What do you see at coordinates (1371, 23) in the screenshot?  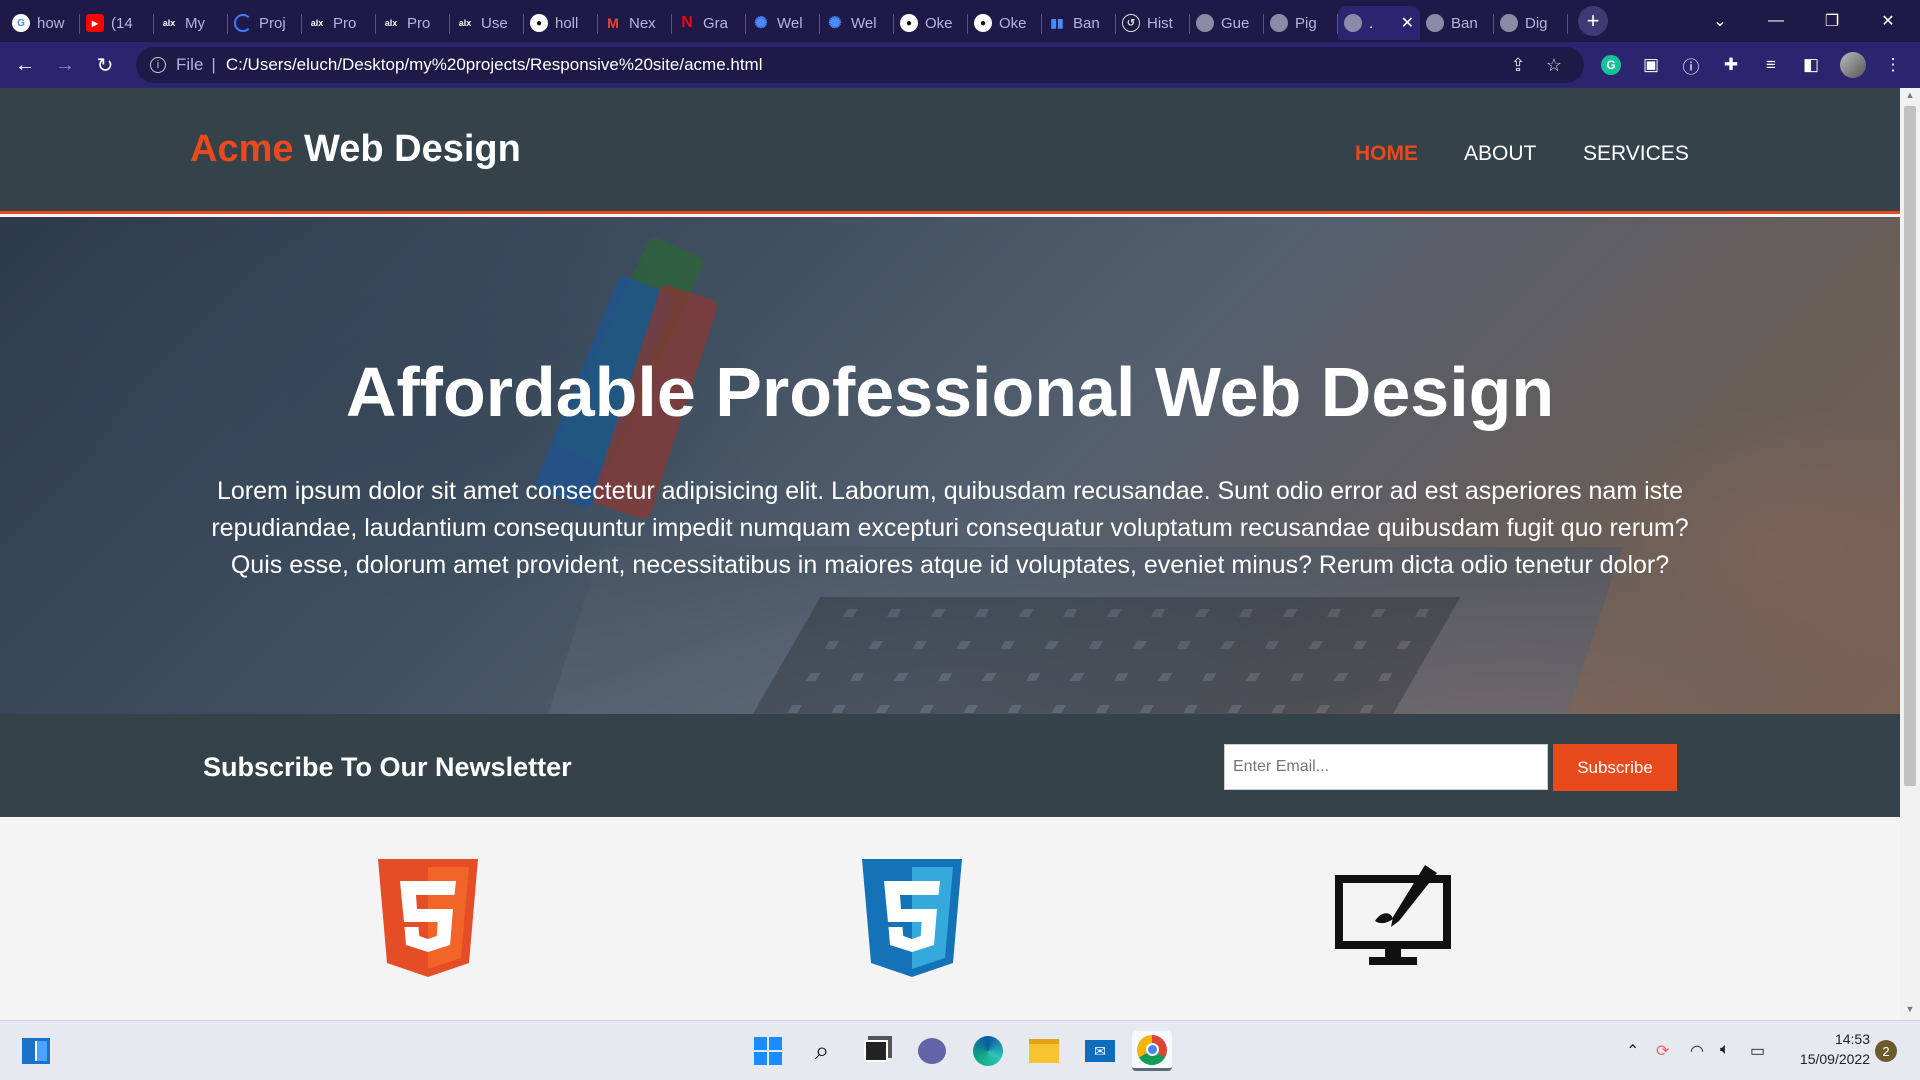 I see `tab-label: .` at bounding box center [1371, 23].